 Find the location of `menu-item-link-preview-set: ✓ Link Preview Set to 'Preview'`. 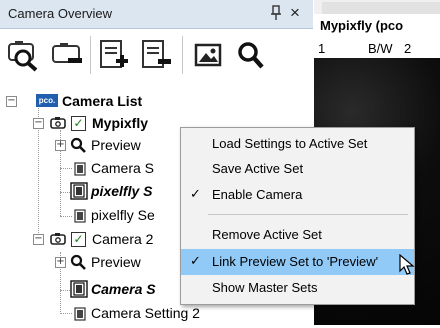

menu-item-link-preview-set: ✓ Link Preview Set to 'Preview' is located at coordinates (297, 262).